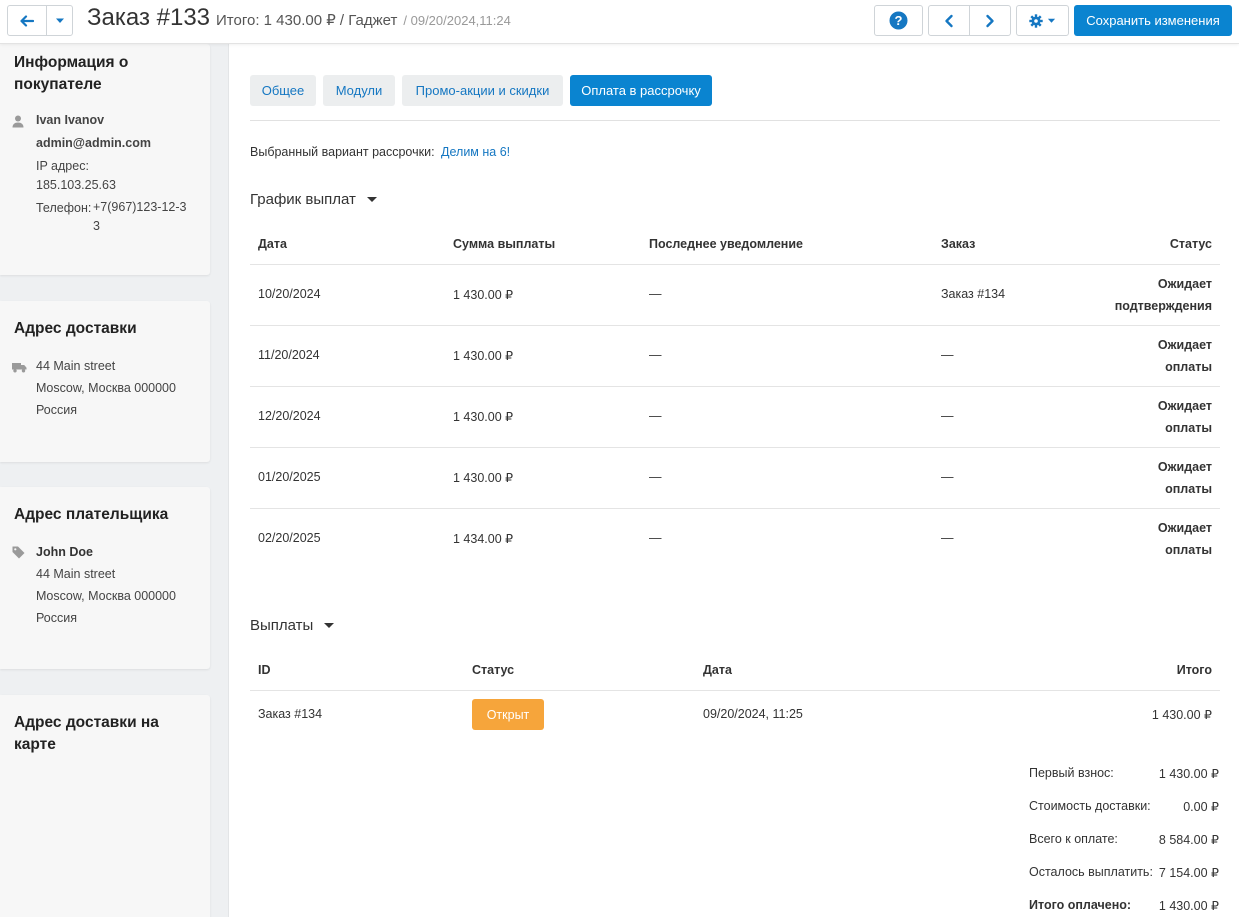 This screenshot has height=917, width=1239. I want to click on schedule-date-link: 01/20/2025, so click(289, 477).